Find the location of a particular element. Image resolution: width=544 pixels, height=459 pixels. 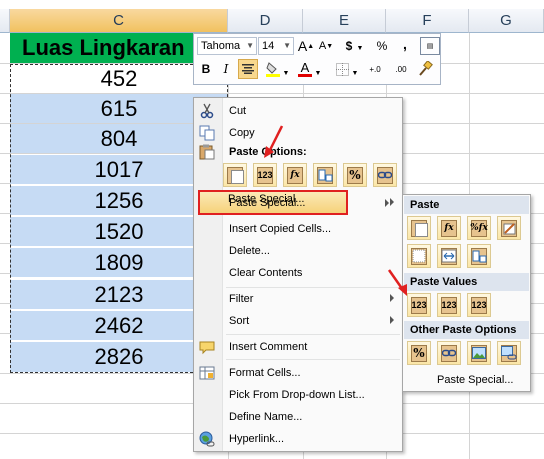

submenu-values-source-formatting: 123 is located at coordinates (479, 305).